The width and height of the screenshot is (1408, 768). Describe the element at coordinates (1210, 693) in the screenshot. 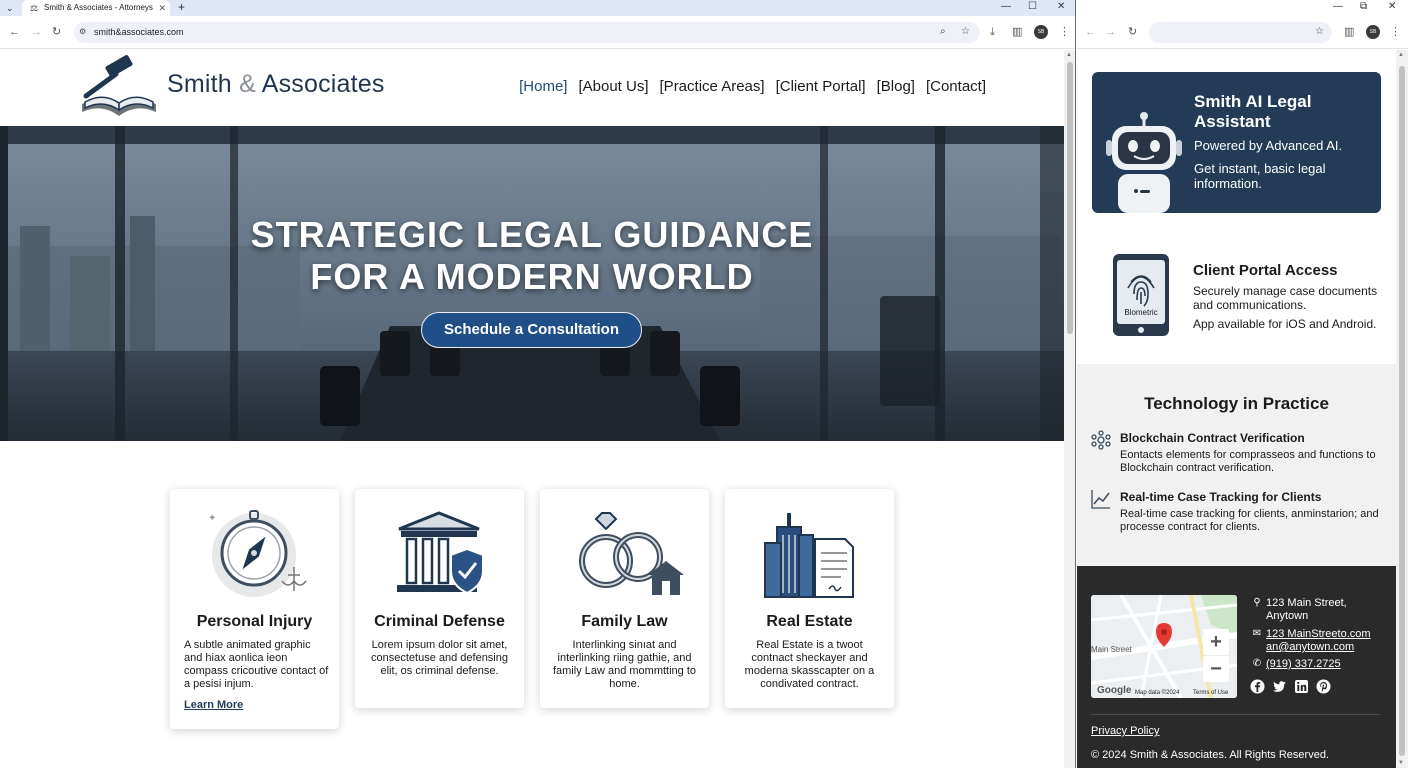

I see `map-terms-link: Terms of Use` at that location.